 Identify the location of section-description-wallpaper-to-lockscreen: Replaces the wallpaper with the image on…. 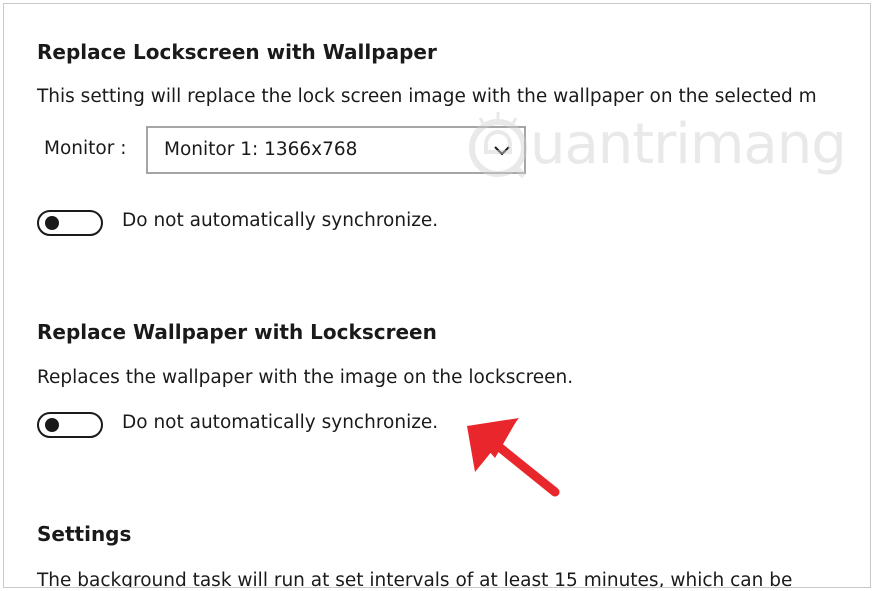
(305, 377).